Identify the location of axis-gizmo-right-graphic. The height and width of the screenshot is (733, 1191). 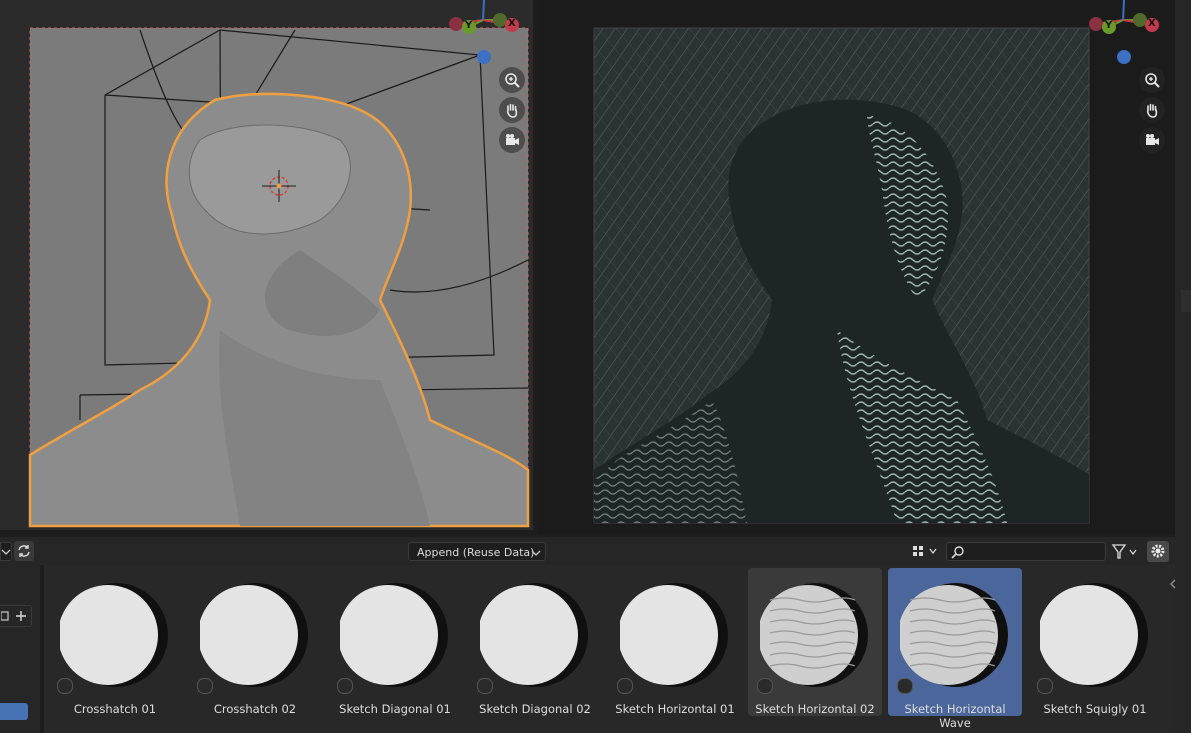
(1124, 32).